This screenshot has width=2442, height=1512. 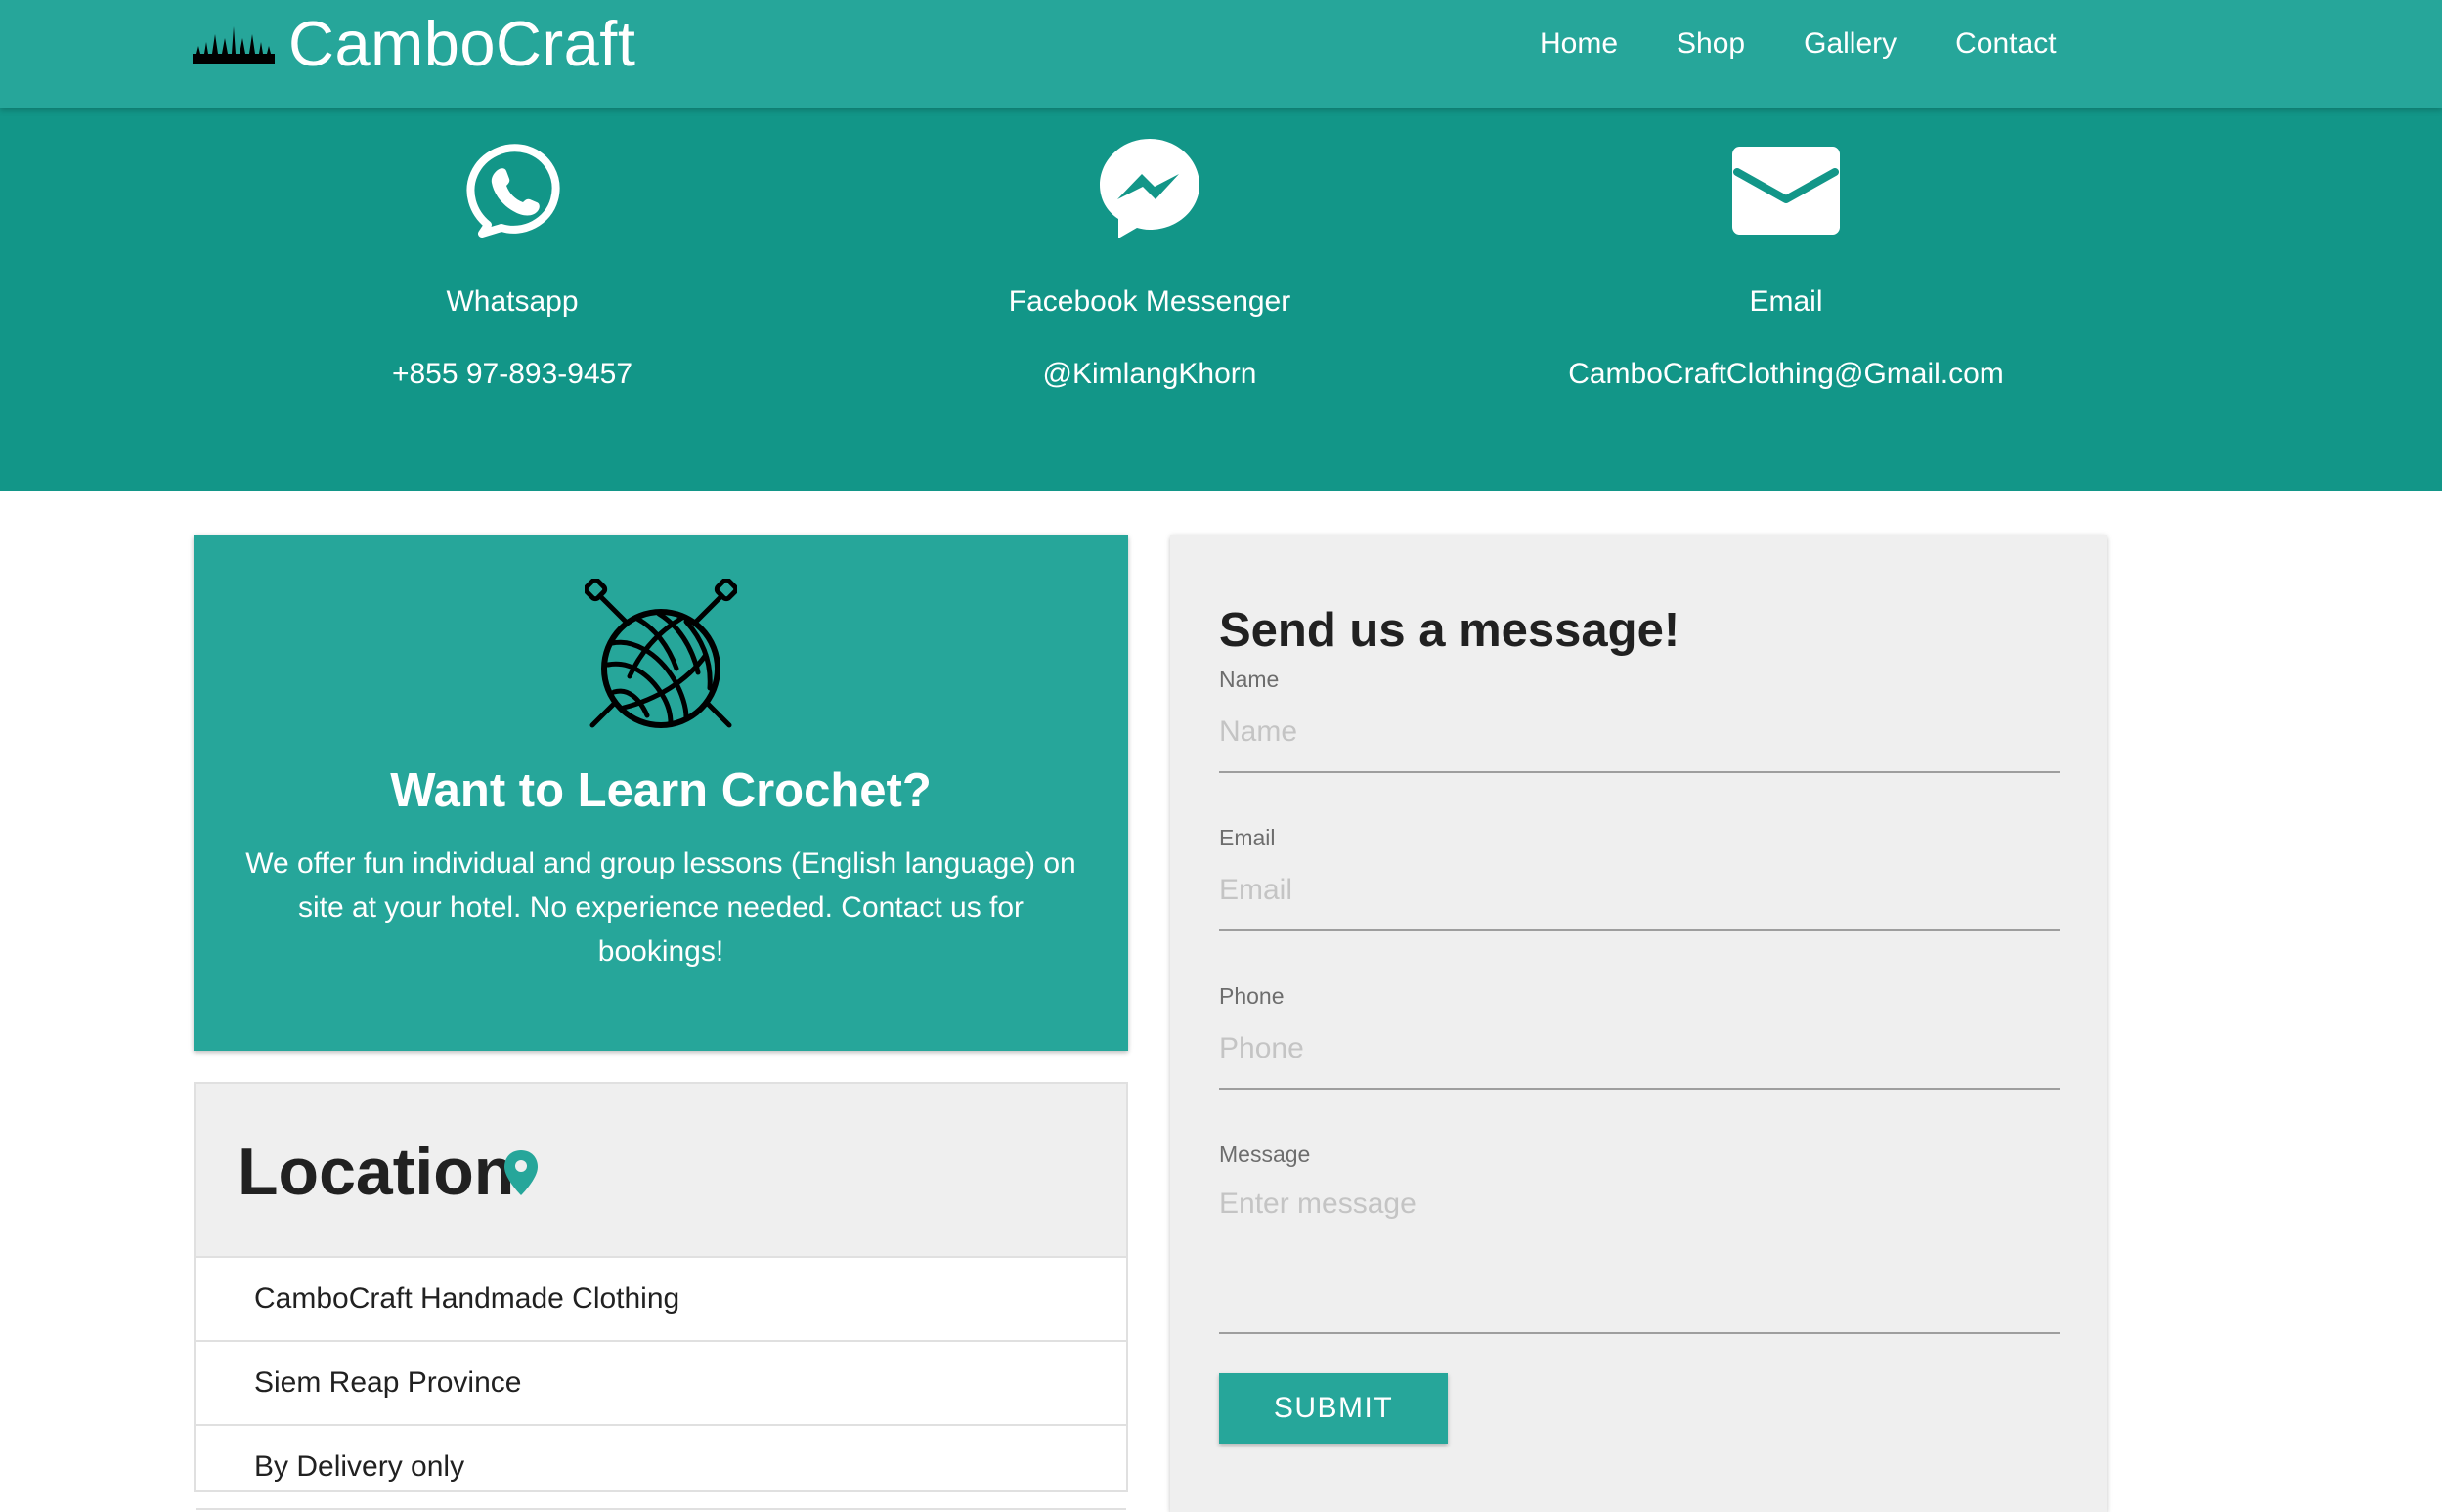 I want to click on message-textarea, so click(x=1639, y=1251).